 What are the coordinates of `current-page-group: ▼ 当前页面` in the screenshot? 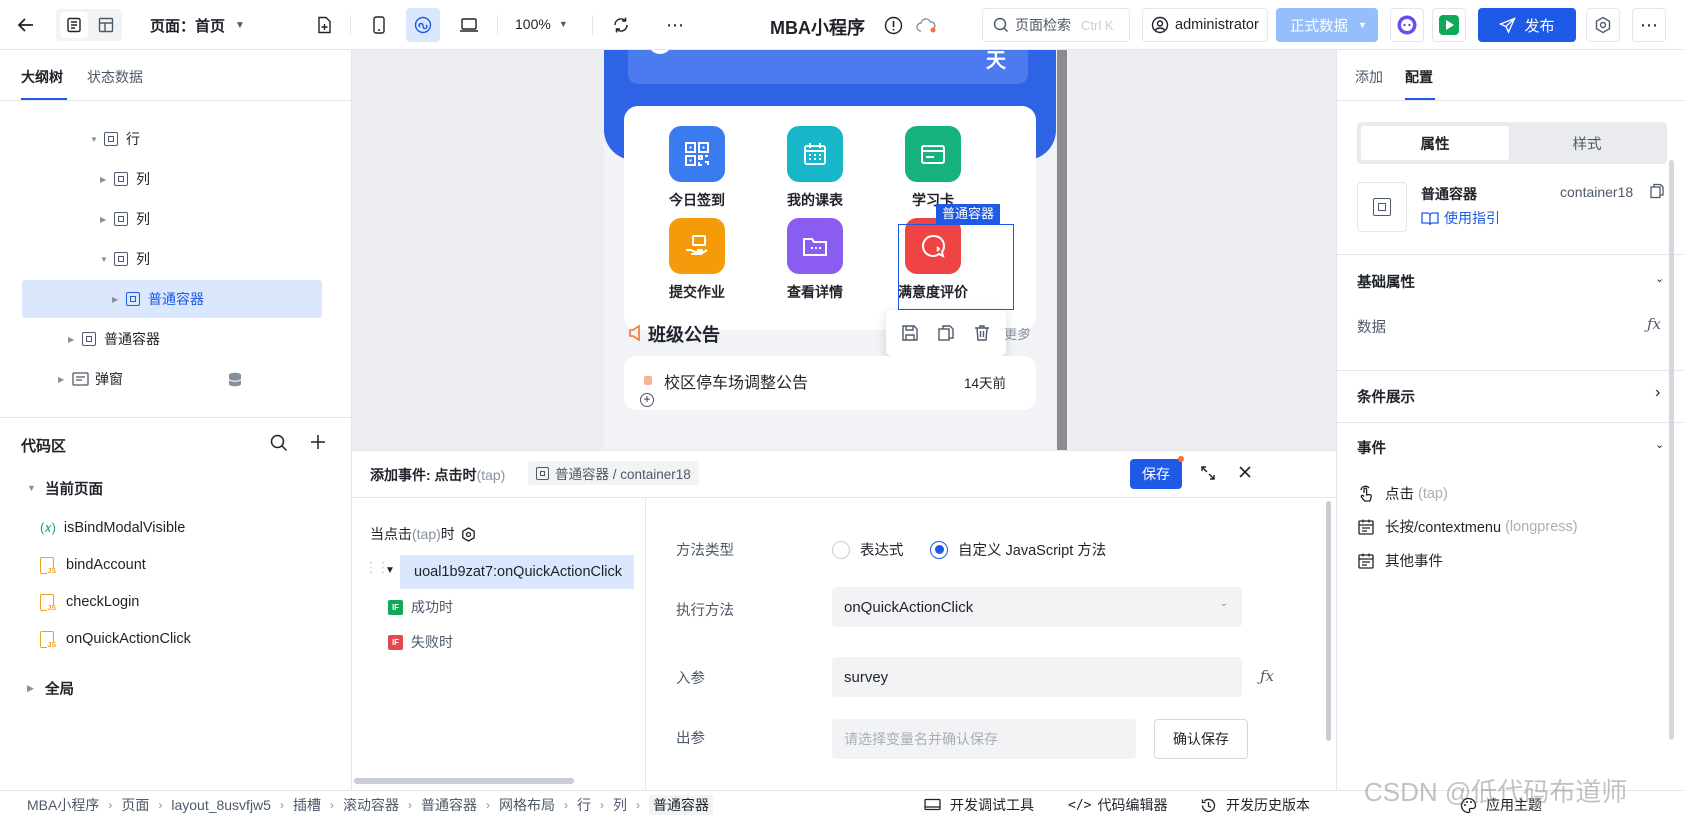 It's located at (65, 488).